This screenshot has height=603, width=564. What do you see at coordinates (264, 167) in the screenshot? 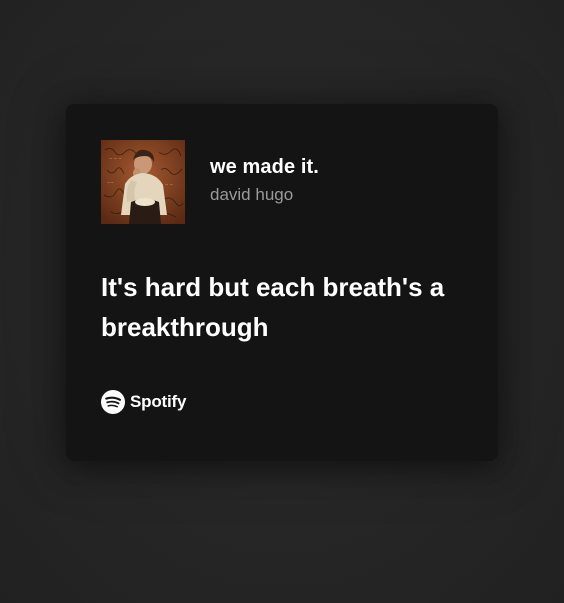
I see `track-title: we made it.` at bounding box center [264, 167].